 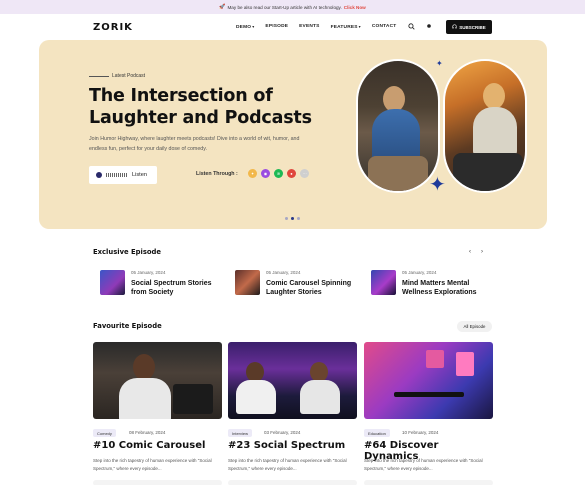 What do you see at coordinates (282, 432) in the screenshot?
I see `episode-date: 03 February, 2024` at bounding box center [282, 432].